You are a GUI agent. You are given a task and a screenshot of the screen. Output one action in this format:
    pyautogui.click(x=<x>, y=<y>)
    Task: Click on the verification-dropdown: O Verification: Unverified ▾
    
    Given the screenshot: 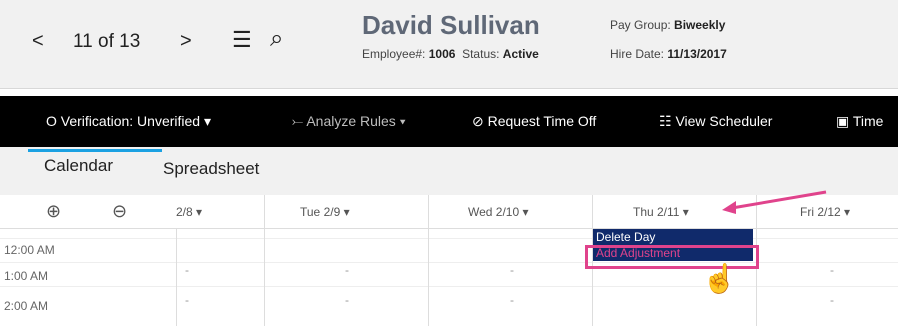 What is the action you would take?
    pyautogui.click(x=128, y=121)
    